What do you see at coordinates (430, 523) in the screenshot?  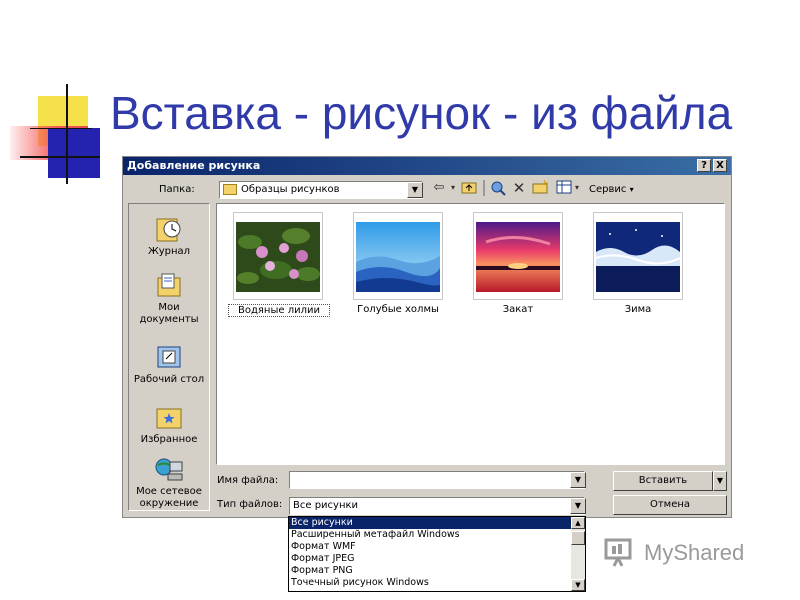 I see `list-item: Все рисунки` at bounding box center [430, 523].